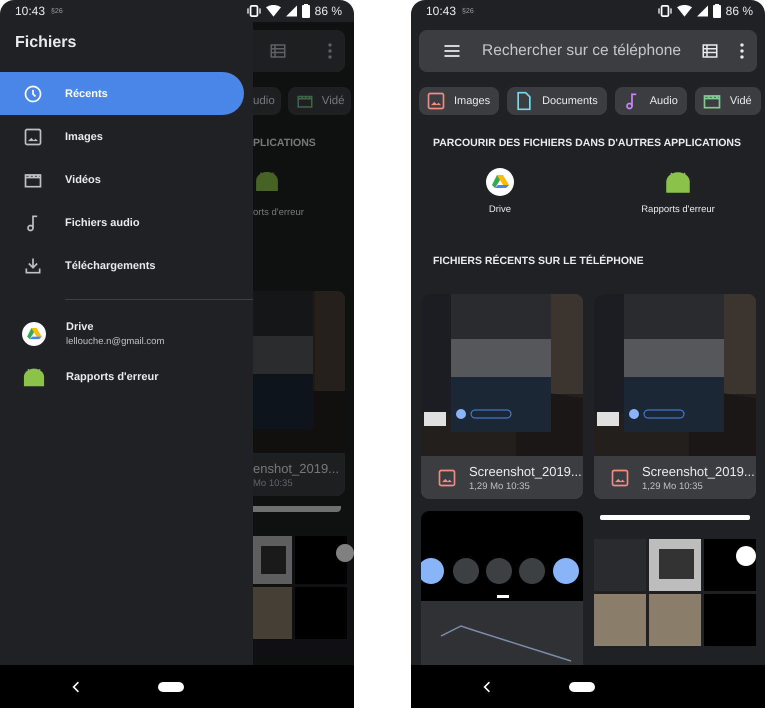  I want to click on drawer-item-label: Téléchargements, so click(110, 266).